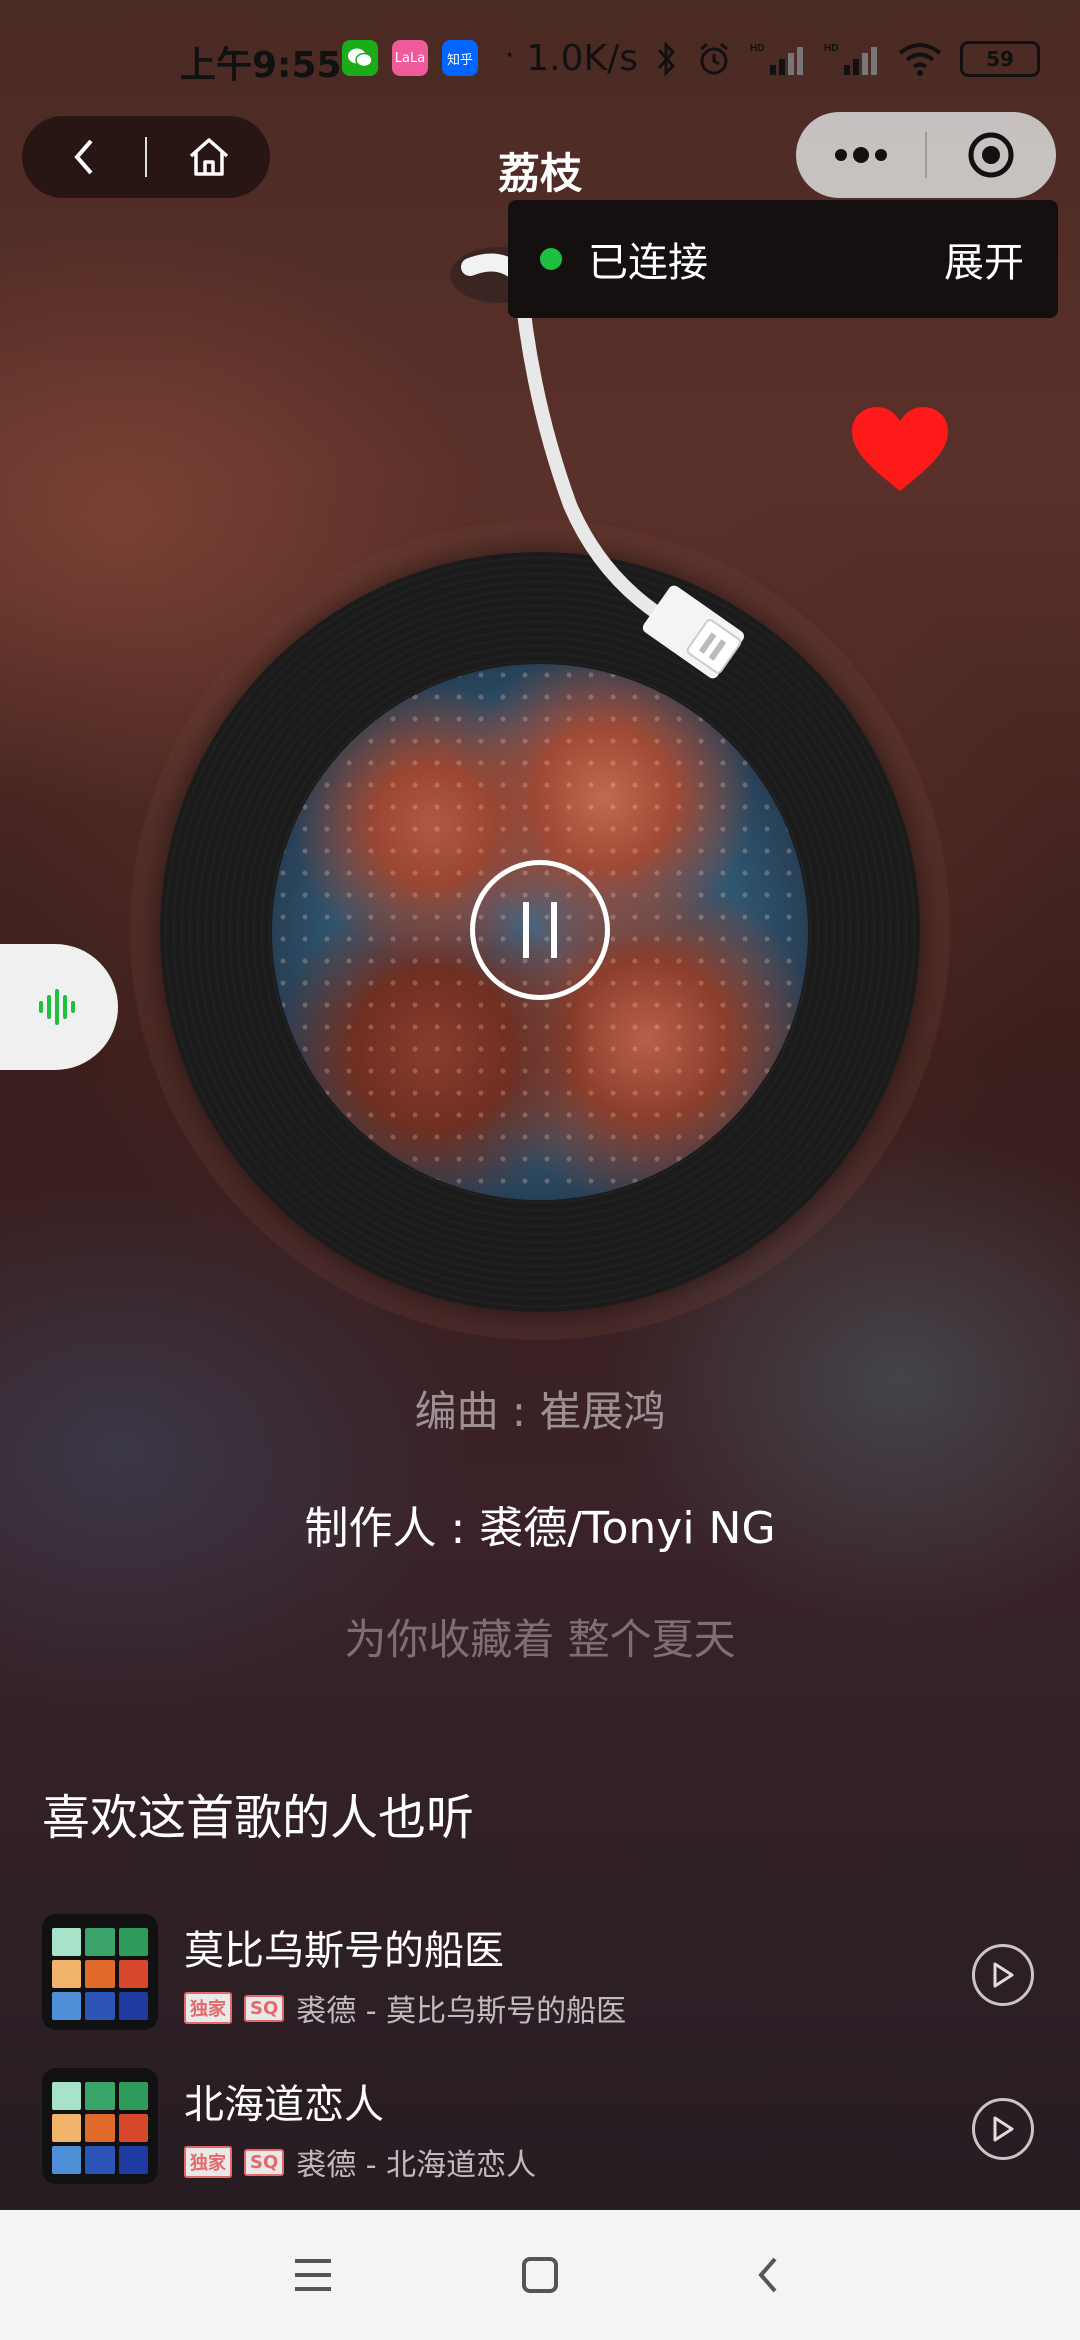 The width and height of the screenshot is (1080, 2340). Describe the element at coordinates (597, 463) in the screenshot. I see `tonearm` at that location.